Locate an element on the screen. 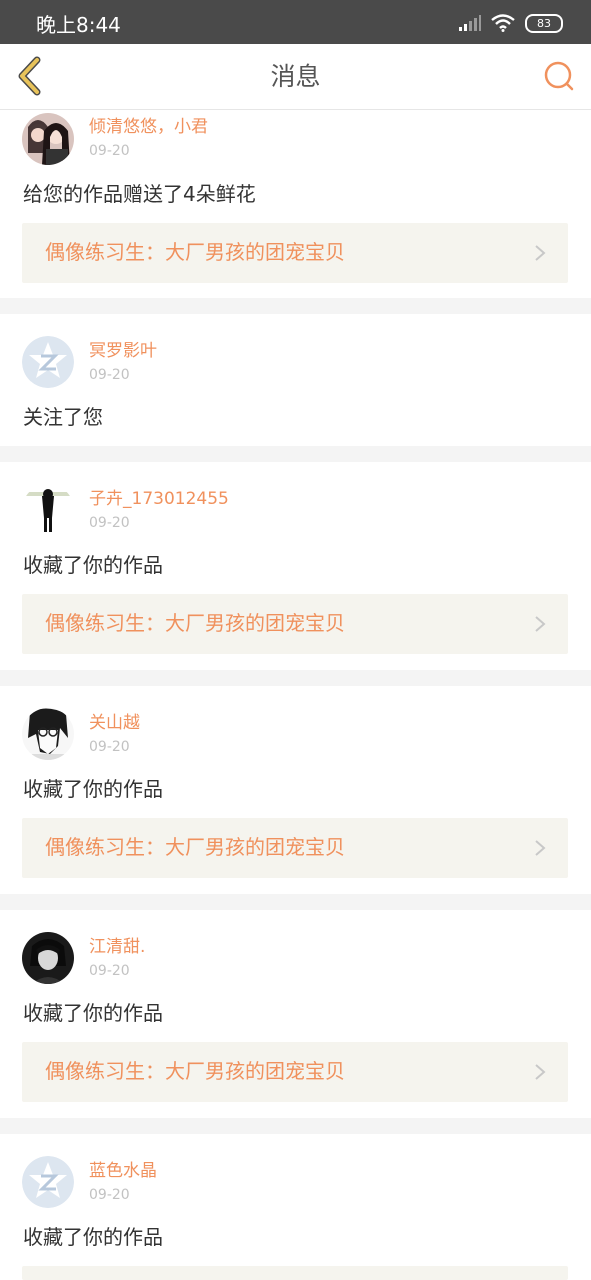 The height and width of the screenshot is (1280, 591). status-time: 晚上8:44 is located at coordinates (78, 25).